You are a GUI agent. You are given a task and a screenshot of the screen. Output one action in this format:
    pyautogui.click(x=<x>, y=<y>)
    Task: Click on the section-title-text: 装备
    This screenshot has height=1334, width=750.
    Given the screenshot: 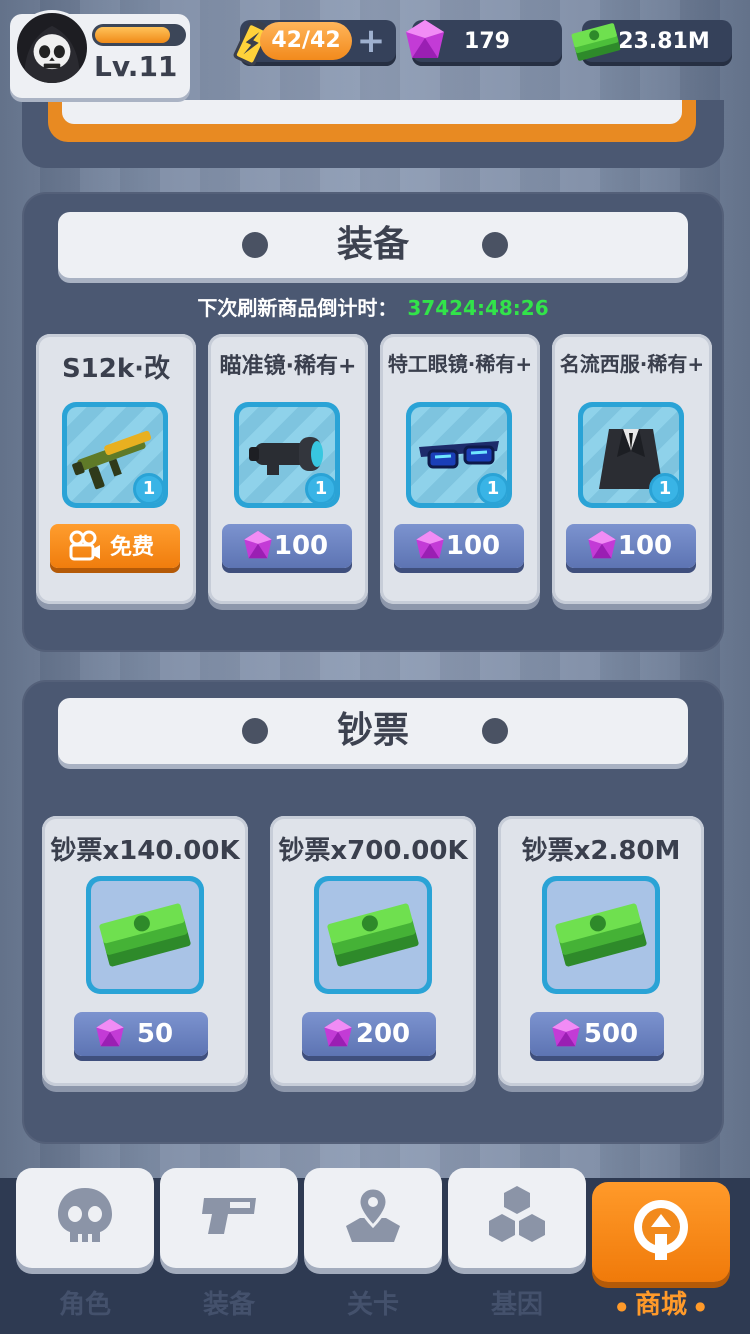 What is the action you would take?
    pyautogui.click(x=372, y=244)
    